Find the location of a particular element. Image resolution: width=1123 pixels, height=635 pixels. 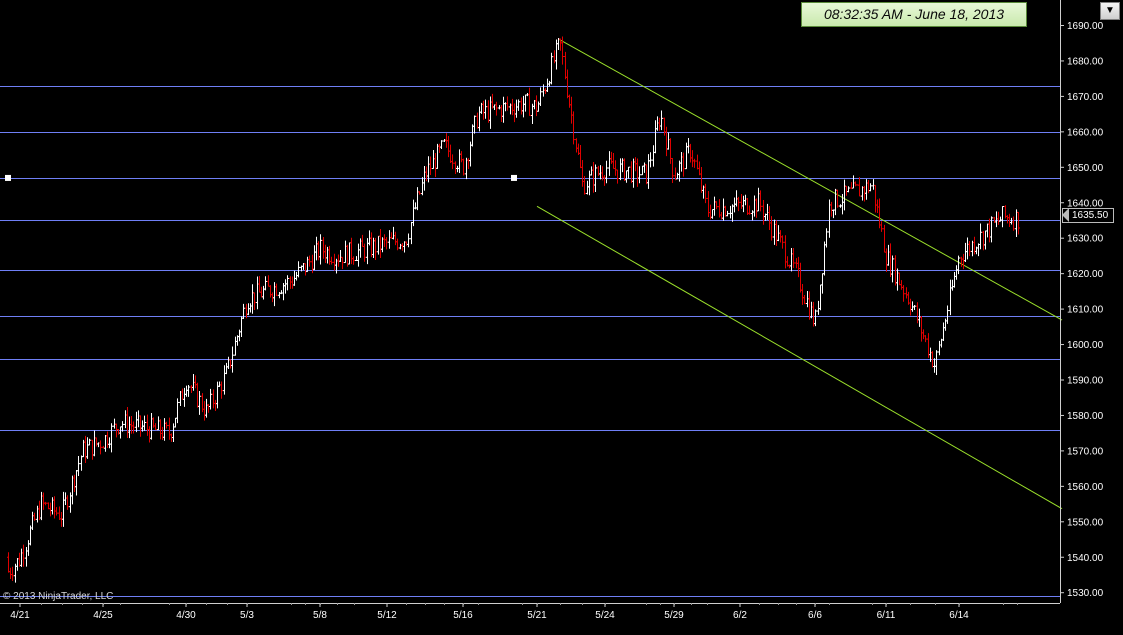

x-tick-label: 4/30 is located at coordinates (186, 615).